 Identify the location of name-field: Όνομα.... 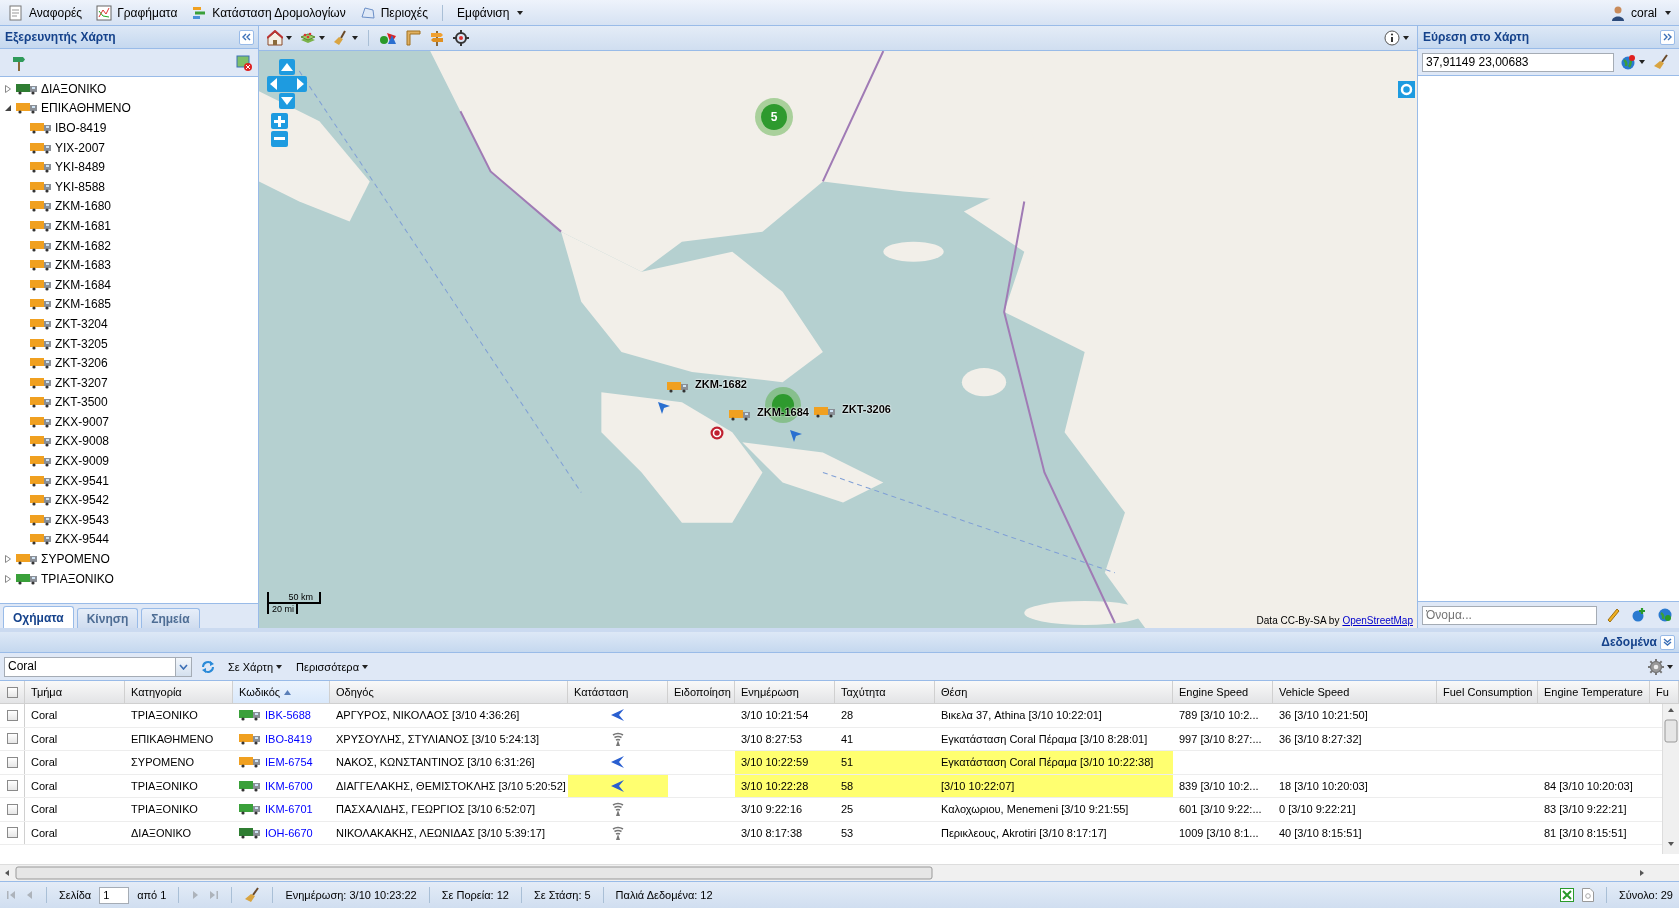
(1509, 615).